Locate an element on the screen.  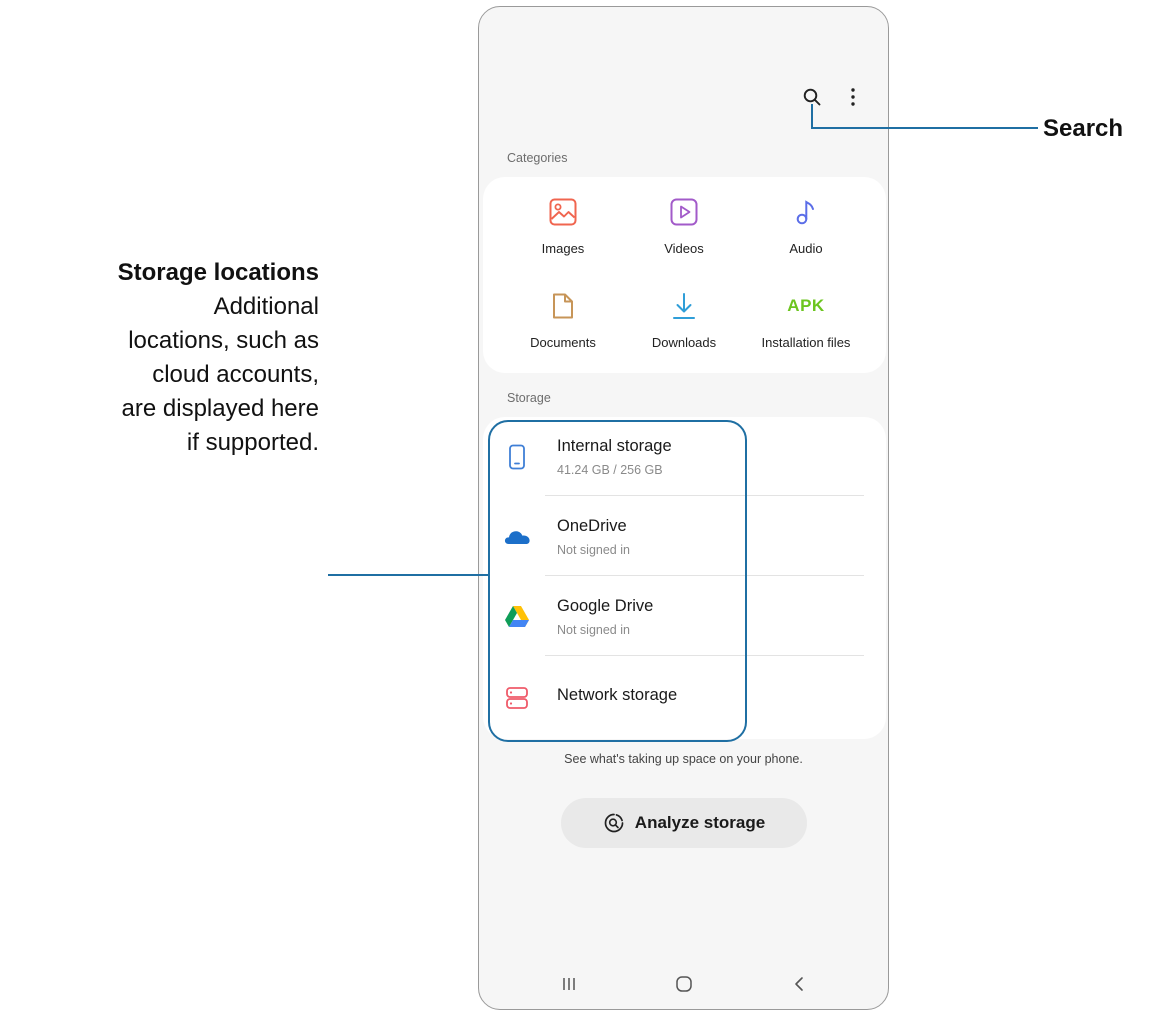
analyze-storage-button: Analyze storage is located at coordinates (684, 823).